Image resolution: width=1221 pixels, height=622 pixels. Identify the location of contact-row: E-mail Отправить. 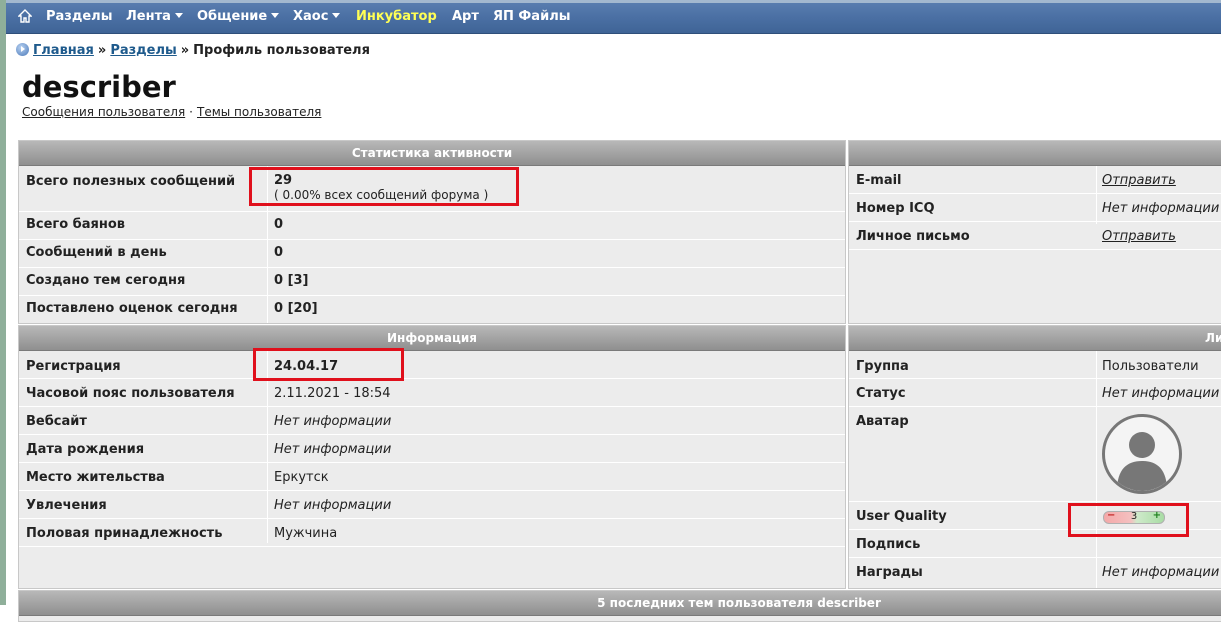
(1035, 180).